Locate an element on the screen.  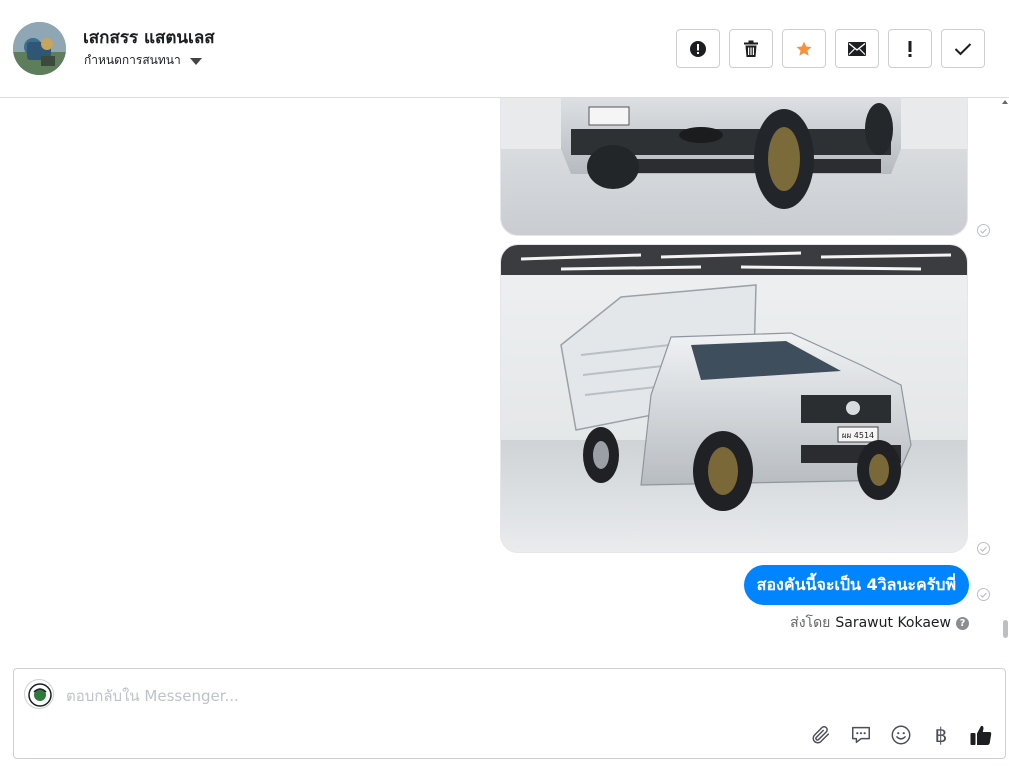
check-icon is located at coordinates (963, 48).